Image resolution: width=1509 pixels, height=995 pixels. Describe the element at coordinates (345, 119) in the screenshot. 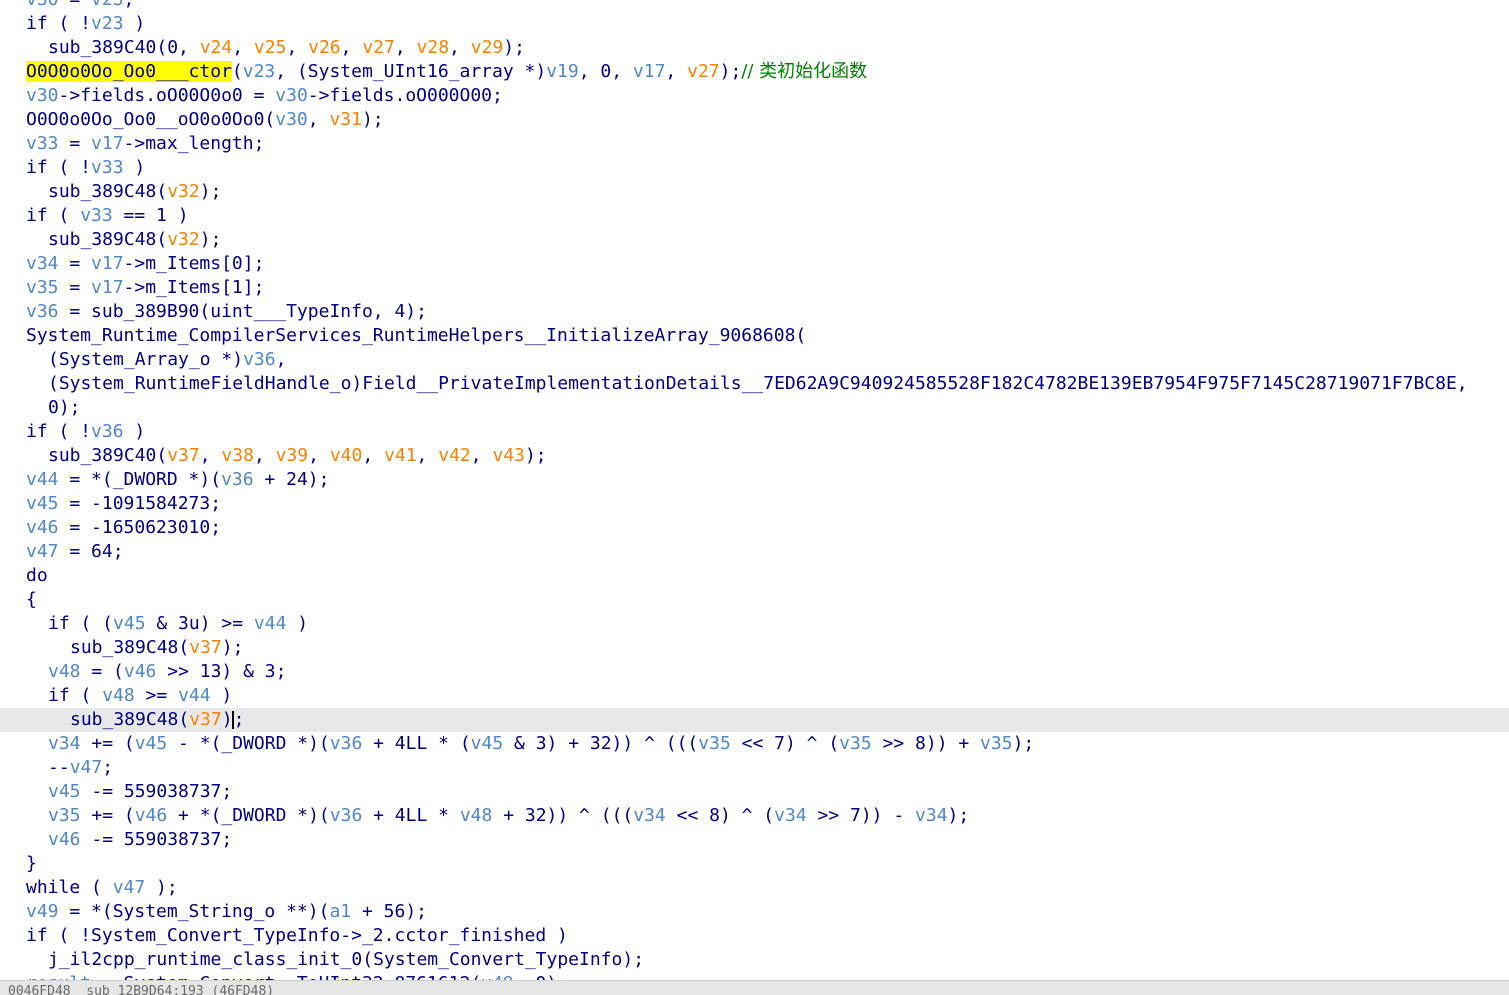

I see `argument-token: v31` at that location.